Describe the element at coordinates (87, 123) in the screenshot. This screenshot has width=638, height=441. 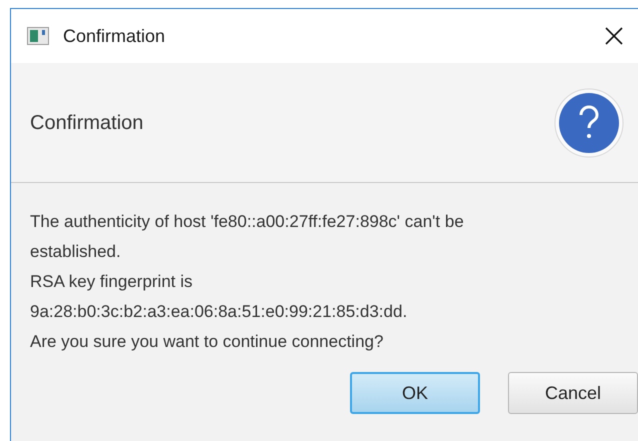
I see `header-title: Confirmation` at that location.